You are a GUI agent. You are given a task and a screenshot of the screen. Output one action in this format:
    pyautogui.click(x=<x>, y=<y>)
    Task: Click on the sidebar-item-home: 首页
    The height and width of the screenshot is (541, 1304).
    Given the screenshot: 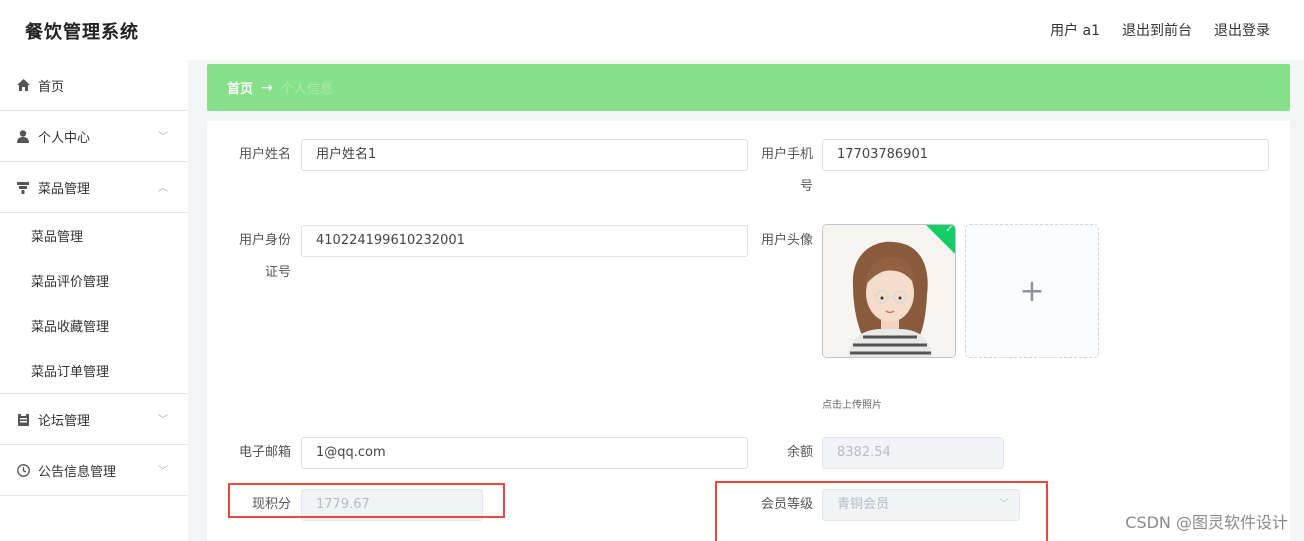 What is the action you would take?
    pyautogui.click(x=94, y=85)
    